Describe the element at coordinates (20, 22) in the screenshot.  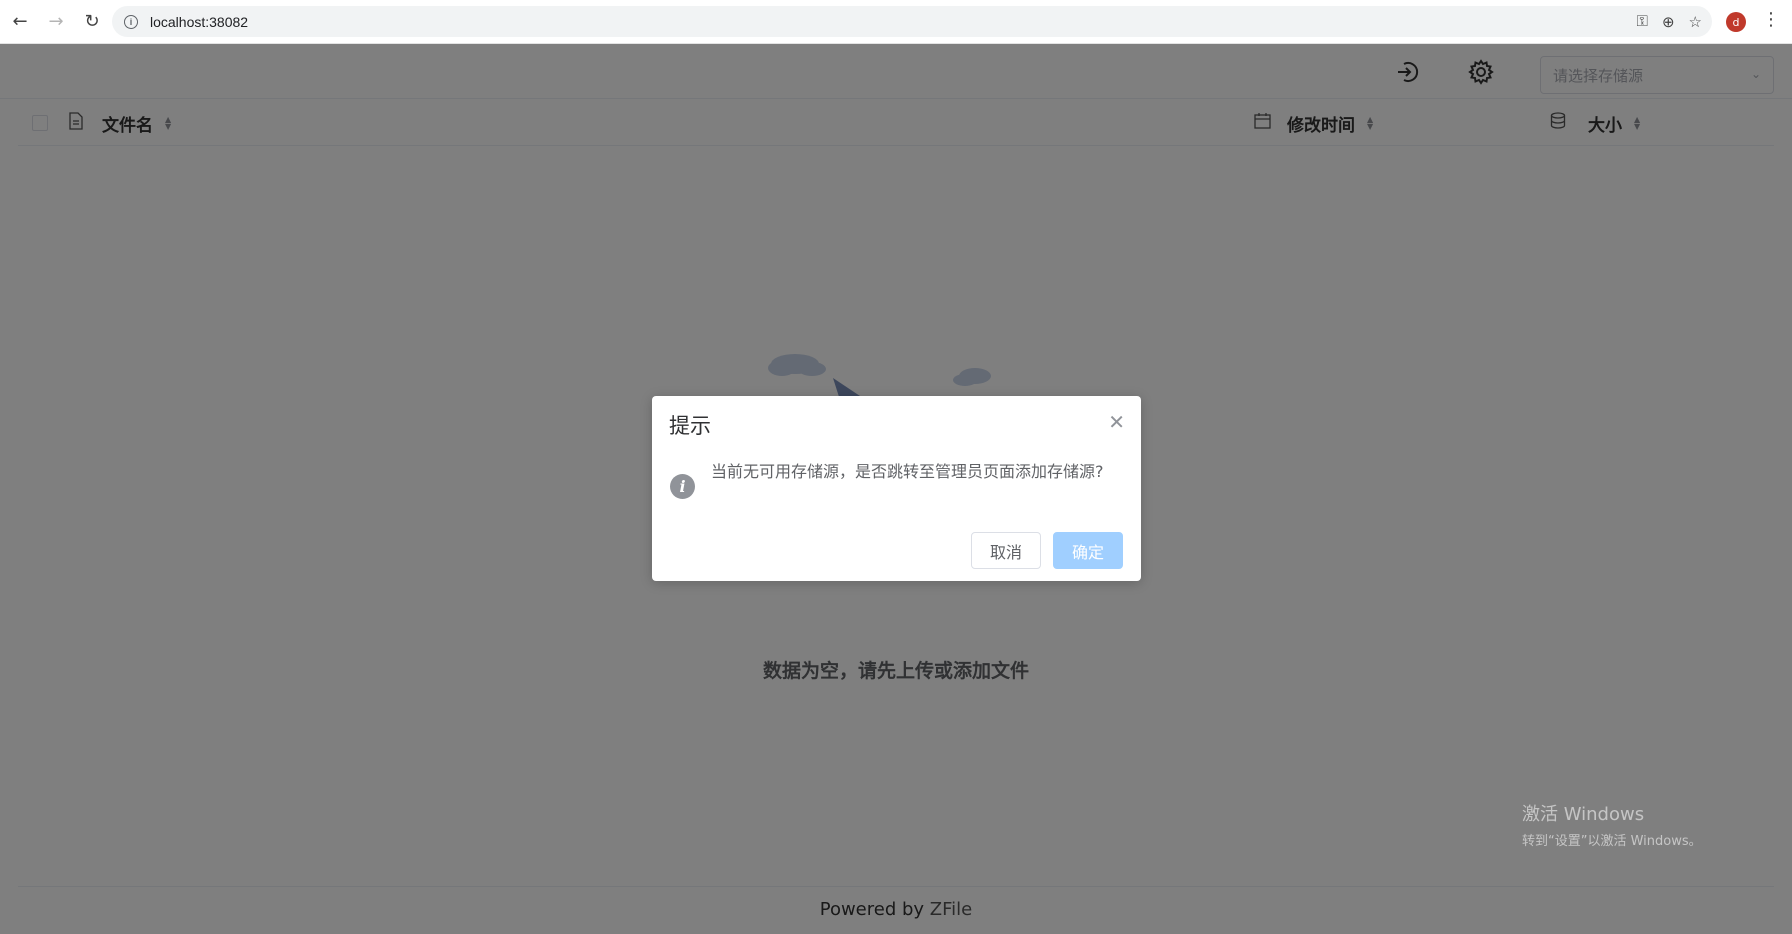
I see `back-button: ←` at that location.